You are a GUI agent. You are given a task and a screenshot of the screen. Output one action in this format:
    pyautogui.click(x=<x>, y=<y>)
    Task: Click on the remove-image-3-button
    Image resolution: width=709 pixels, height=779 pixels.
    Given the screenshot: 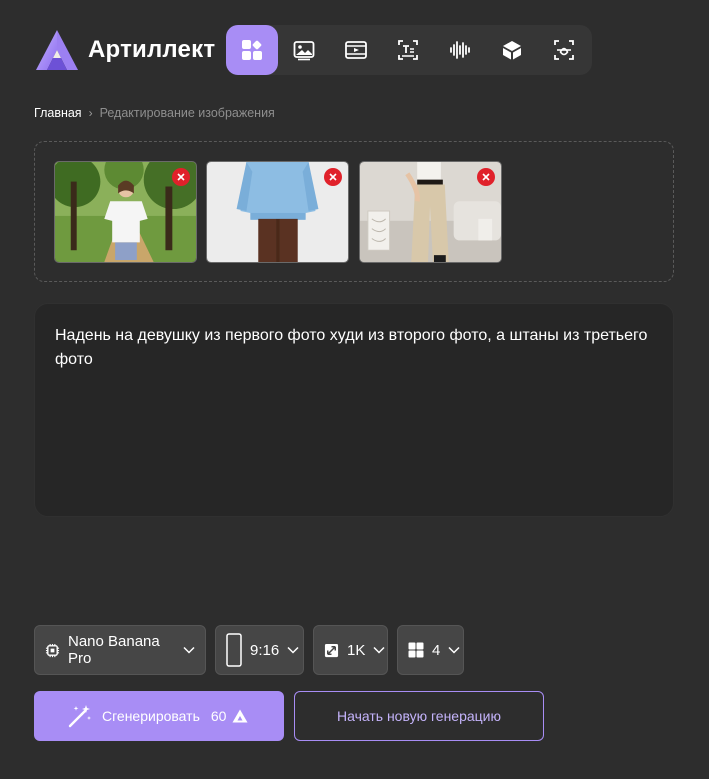 What is the action you would take?
    pyautogui.click(x=486, y=177)
    